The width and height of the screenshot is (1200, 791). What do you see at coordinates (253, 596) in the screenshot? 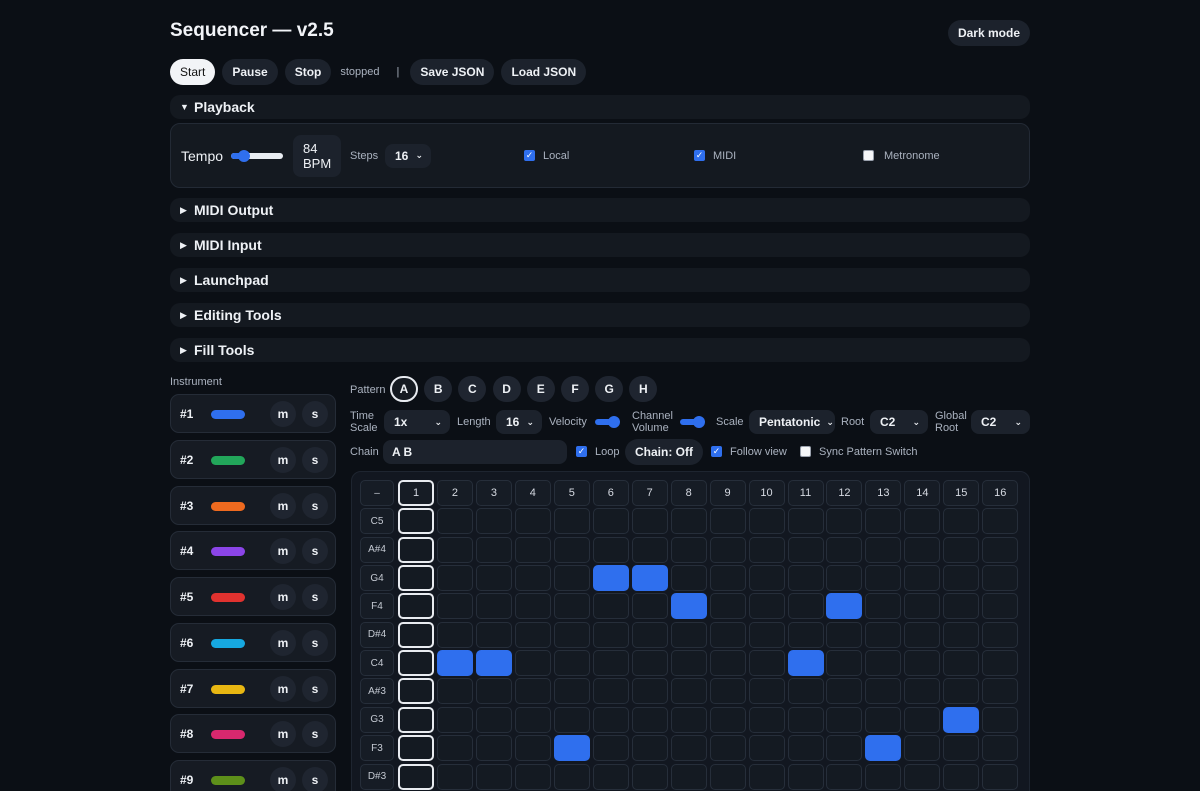
I see `instrument-row: #5 m s` at bounding box center [253, 596].